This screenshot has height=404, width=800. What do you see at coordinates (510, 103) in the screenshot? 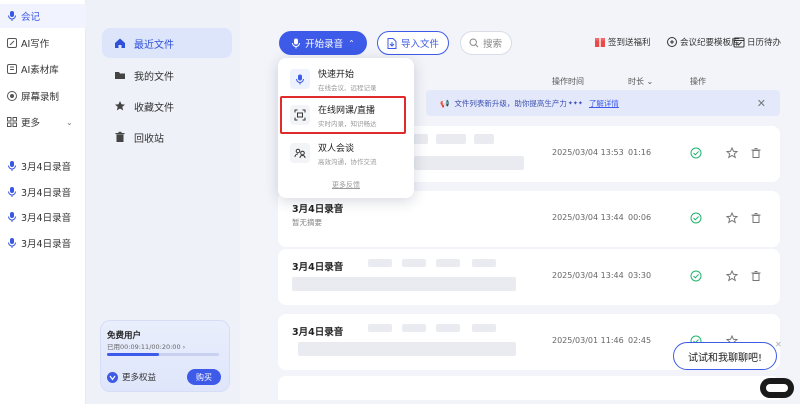
I see `notice-text: 文件列表新升级，助你提高生产力` at bounding box center [510, 103].